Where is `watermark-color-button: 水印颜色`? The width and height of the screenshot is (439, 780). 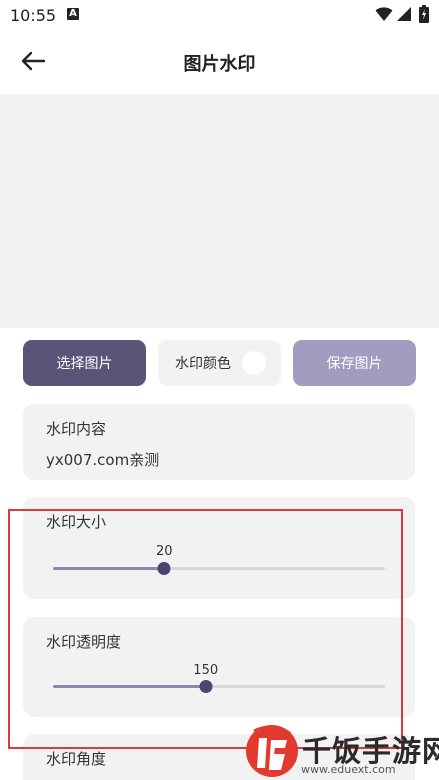
watermark-color-button: 水印颜色 is located at coordinates (219, 363).